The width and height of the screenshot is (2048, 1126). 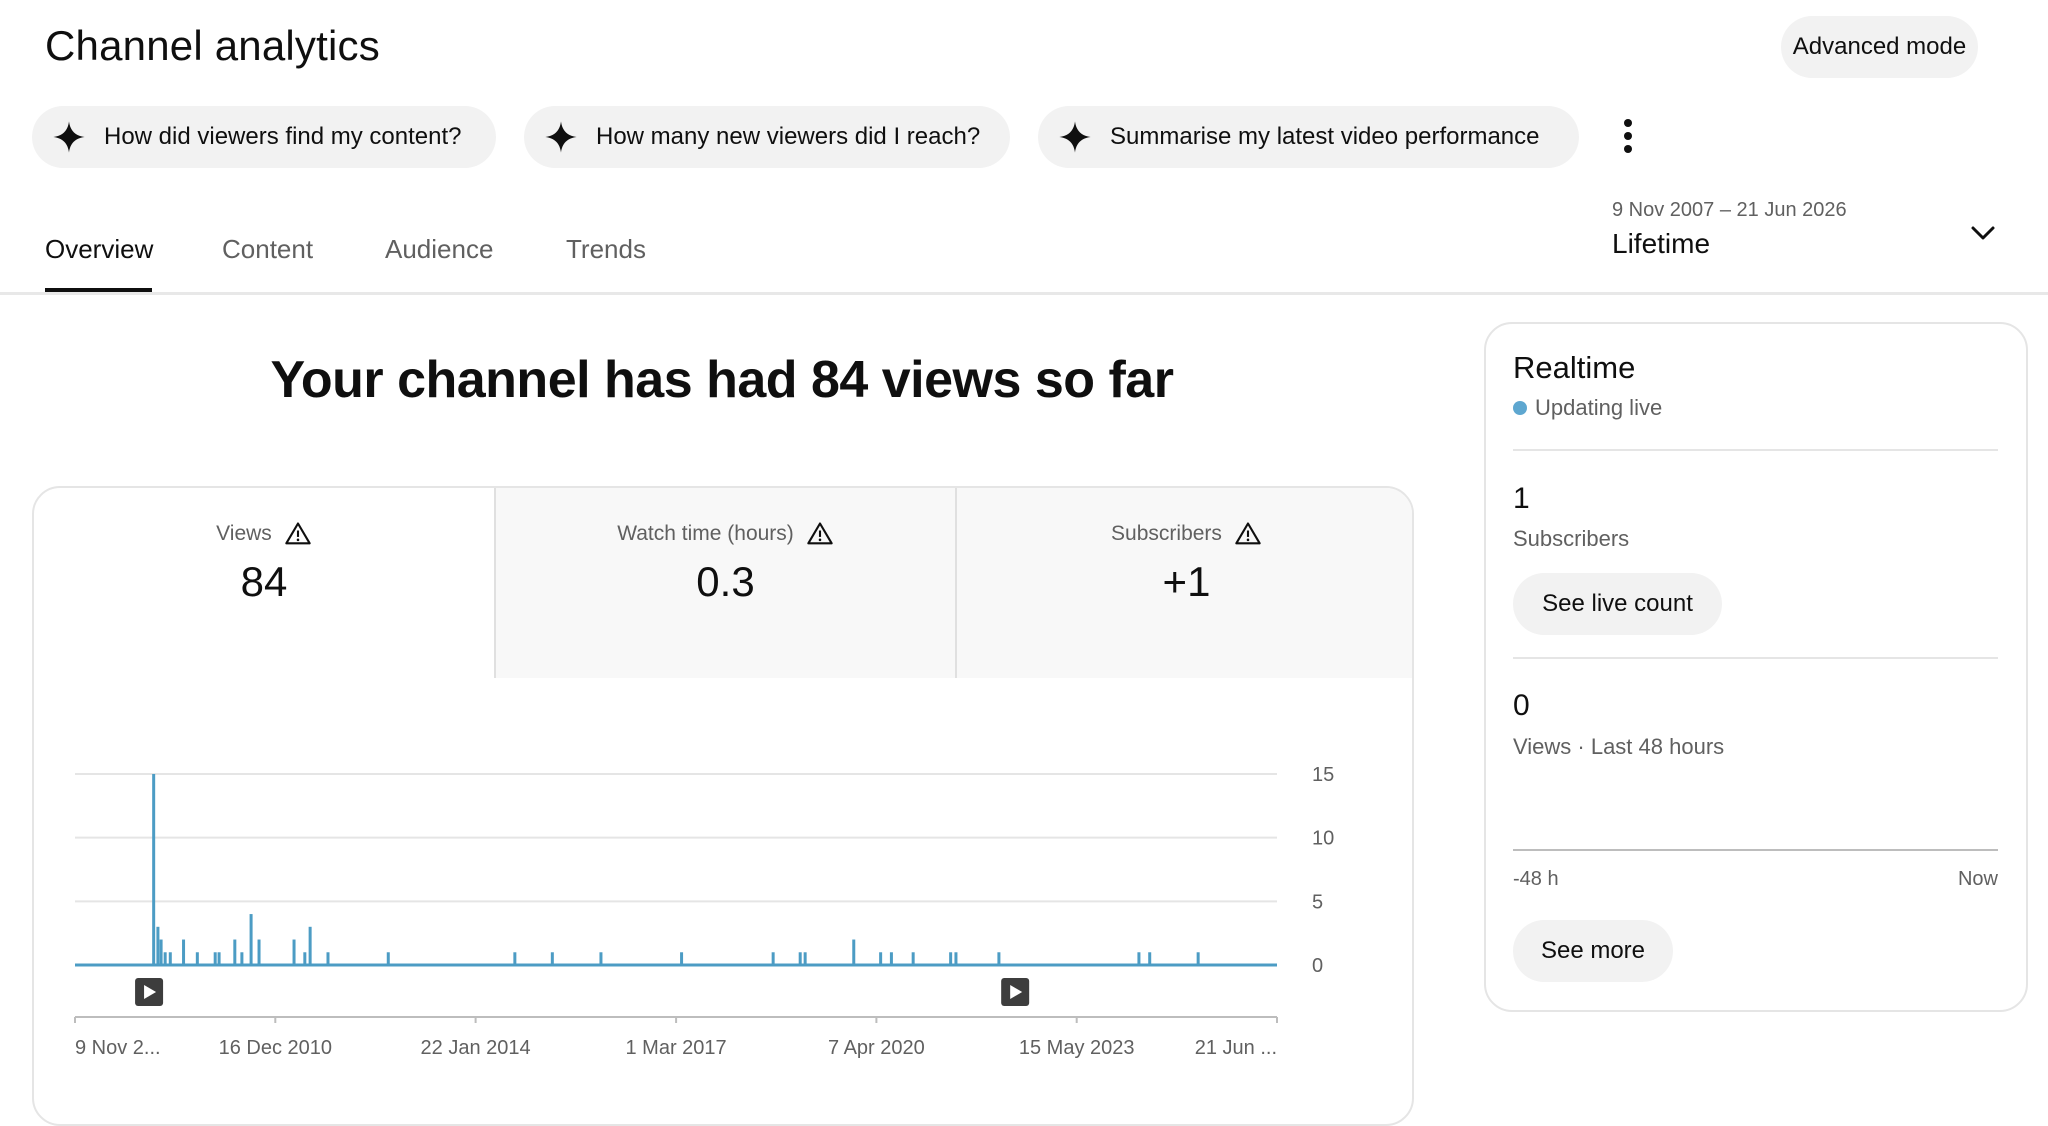 I want to click on x-tick-label: 15 May 2023, so click(x=1077, y=1048).